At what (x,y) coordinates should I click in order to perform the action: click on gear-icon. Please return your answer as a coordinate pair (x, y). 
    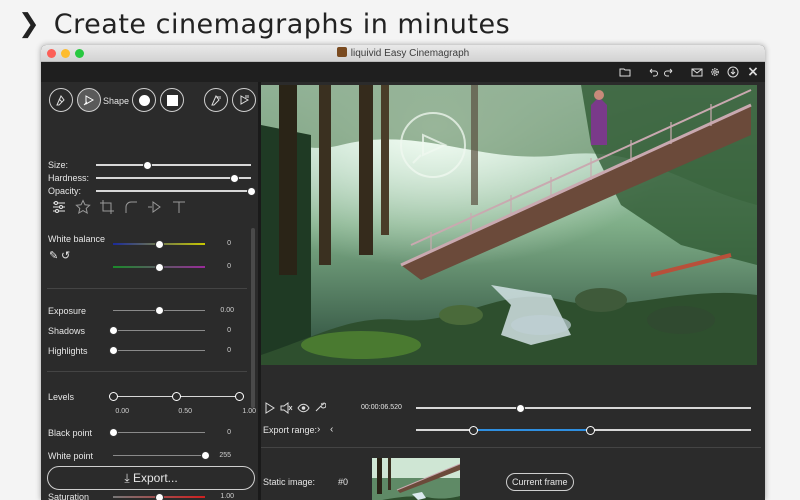
    Looking at the image, I should click on (715, 72).